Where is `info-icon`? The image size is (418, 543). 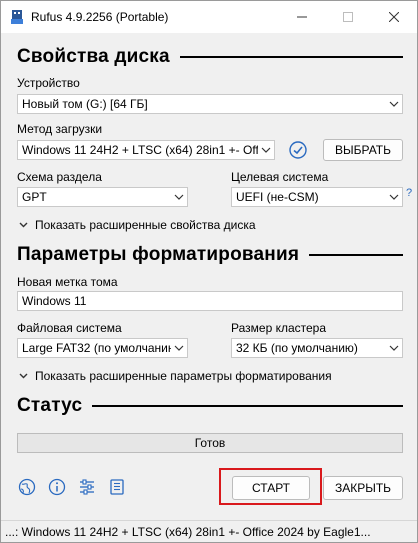
info-icon is located at coordinates (57, 487).